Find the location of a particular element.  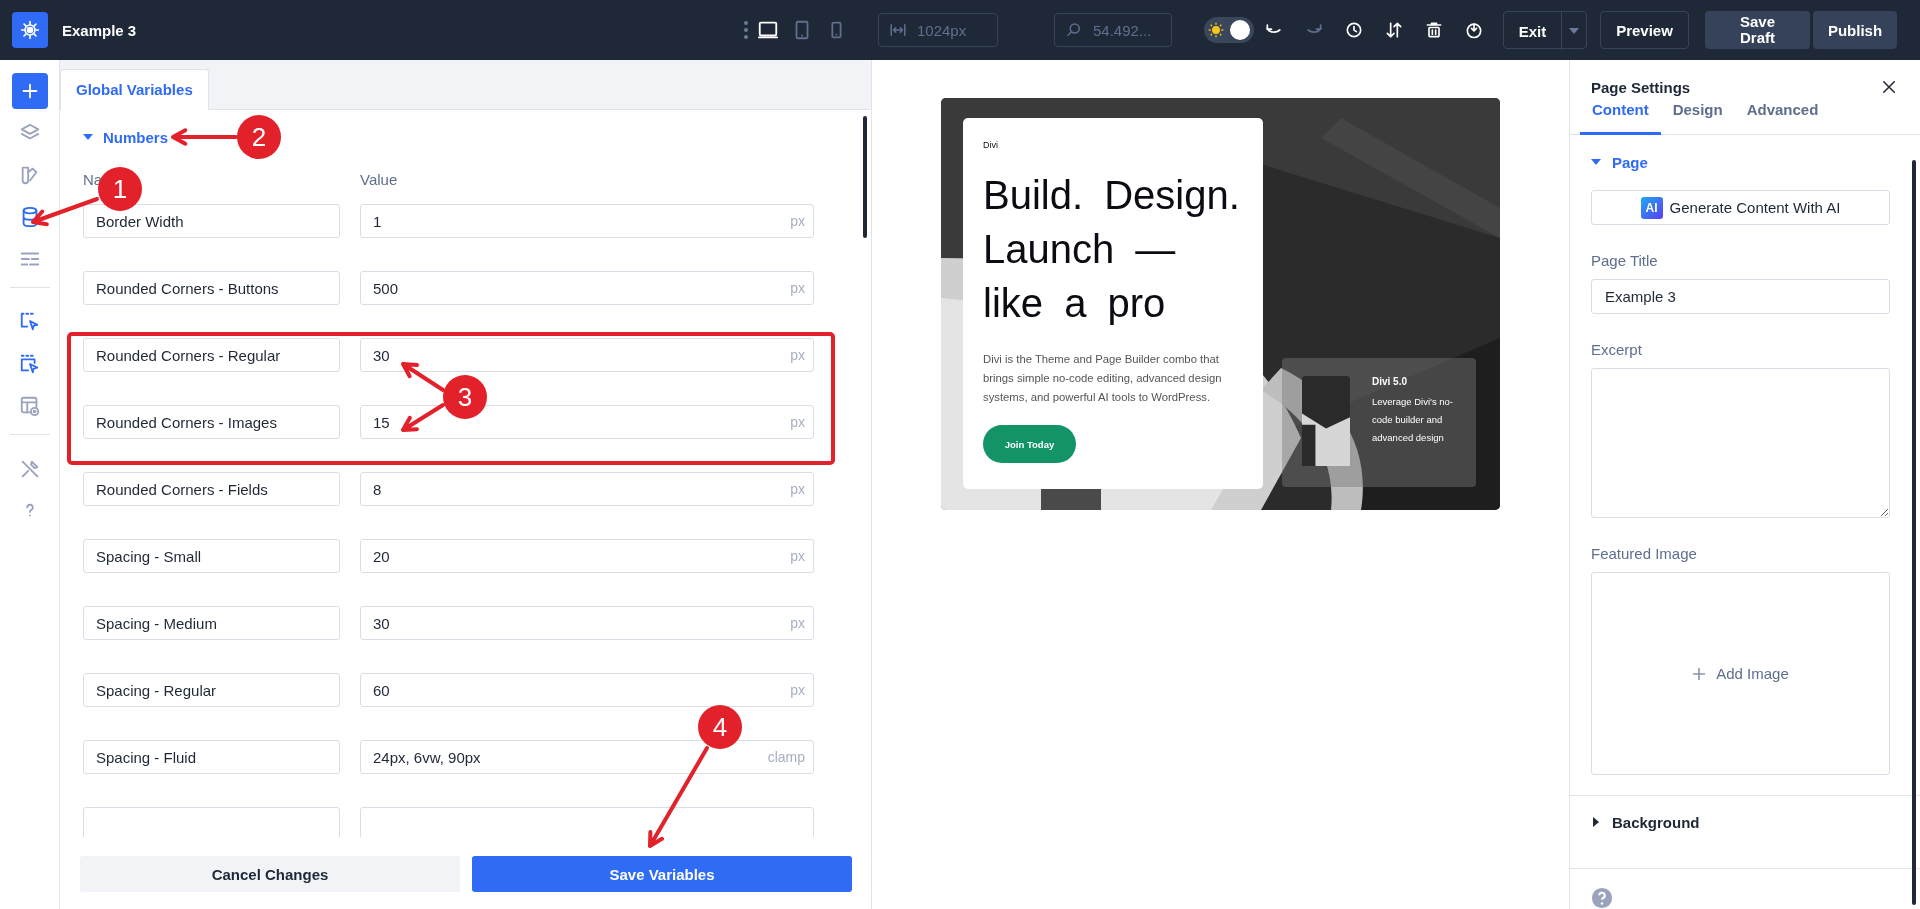

close-icon is located at coordinates (1889, 87).